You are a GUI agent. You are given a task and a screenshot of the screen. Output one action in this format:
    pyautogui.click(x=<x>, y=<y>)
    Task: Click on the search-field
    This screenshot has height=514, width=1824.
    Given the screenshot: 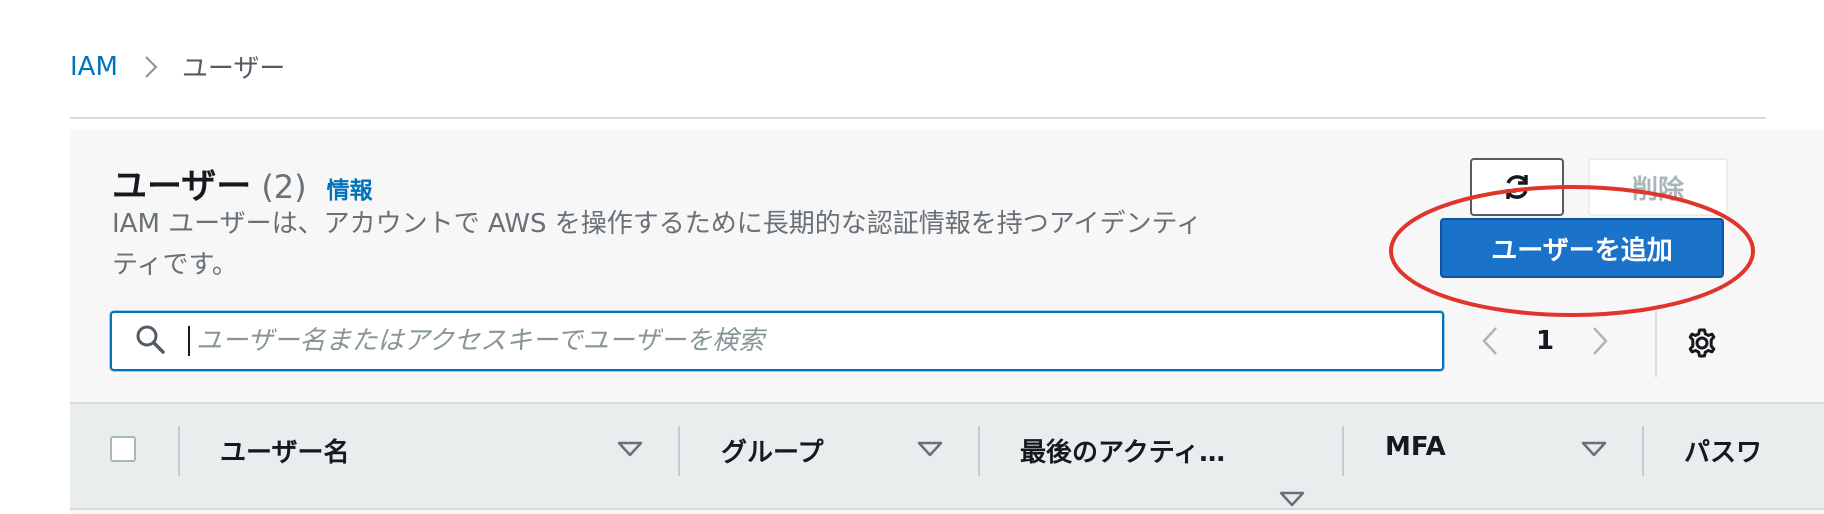 What is the action you would take?
    pyautogui.click(x=777, y=341)
    